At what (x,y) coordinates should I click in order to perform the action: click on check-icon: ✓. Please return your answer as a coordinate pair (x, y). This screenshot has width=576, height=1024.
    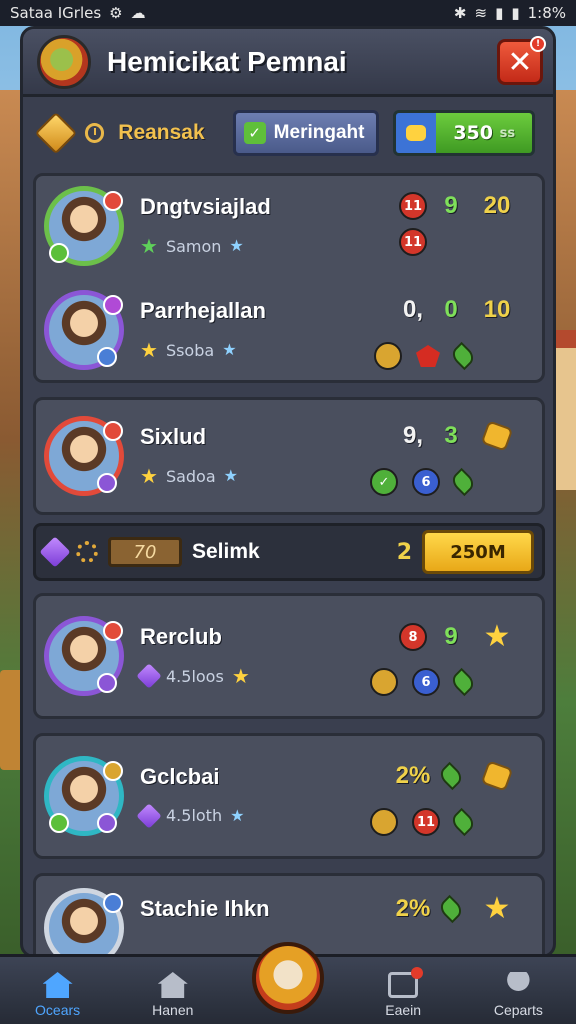
    Looking at the image, I should click on (254, 133).